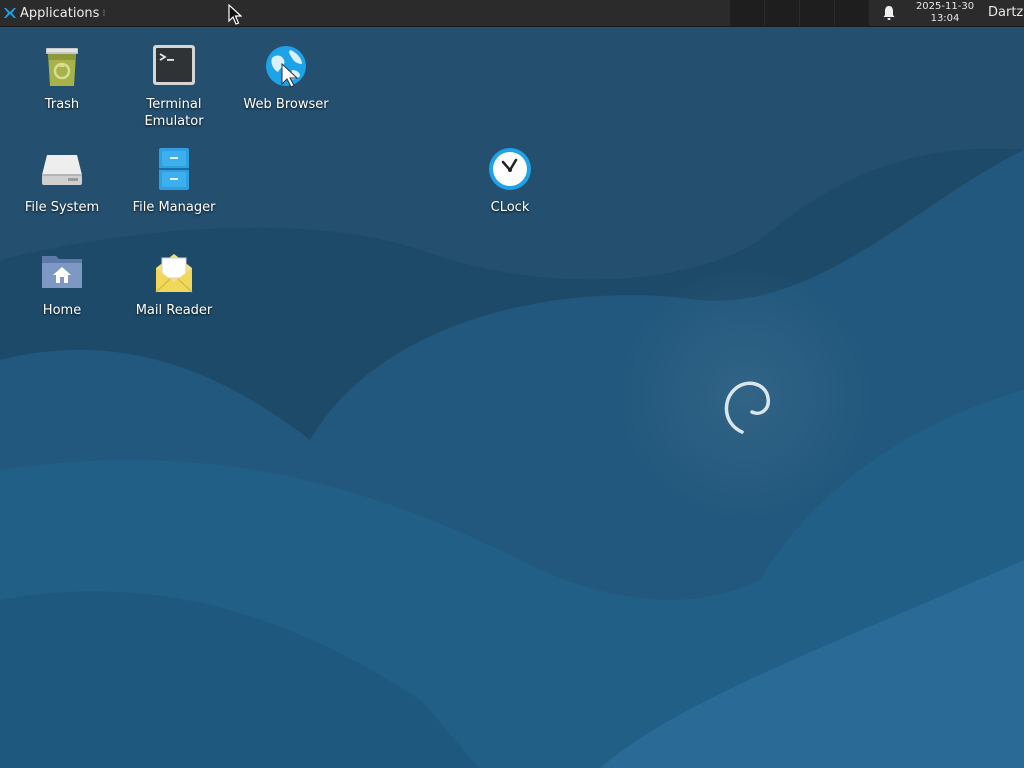  I want to click on applications-menu-label: Applications, so click(60, 13).